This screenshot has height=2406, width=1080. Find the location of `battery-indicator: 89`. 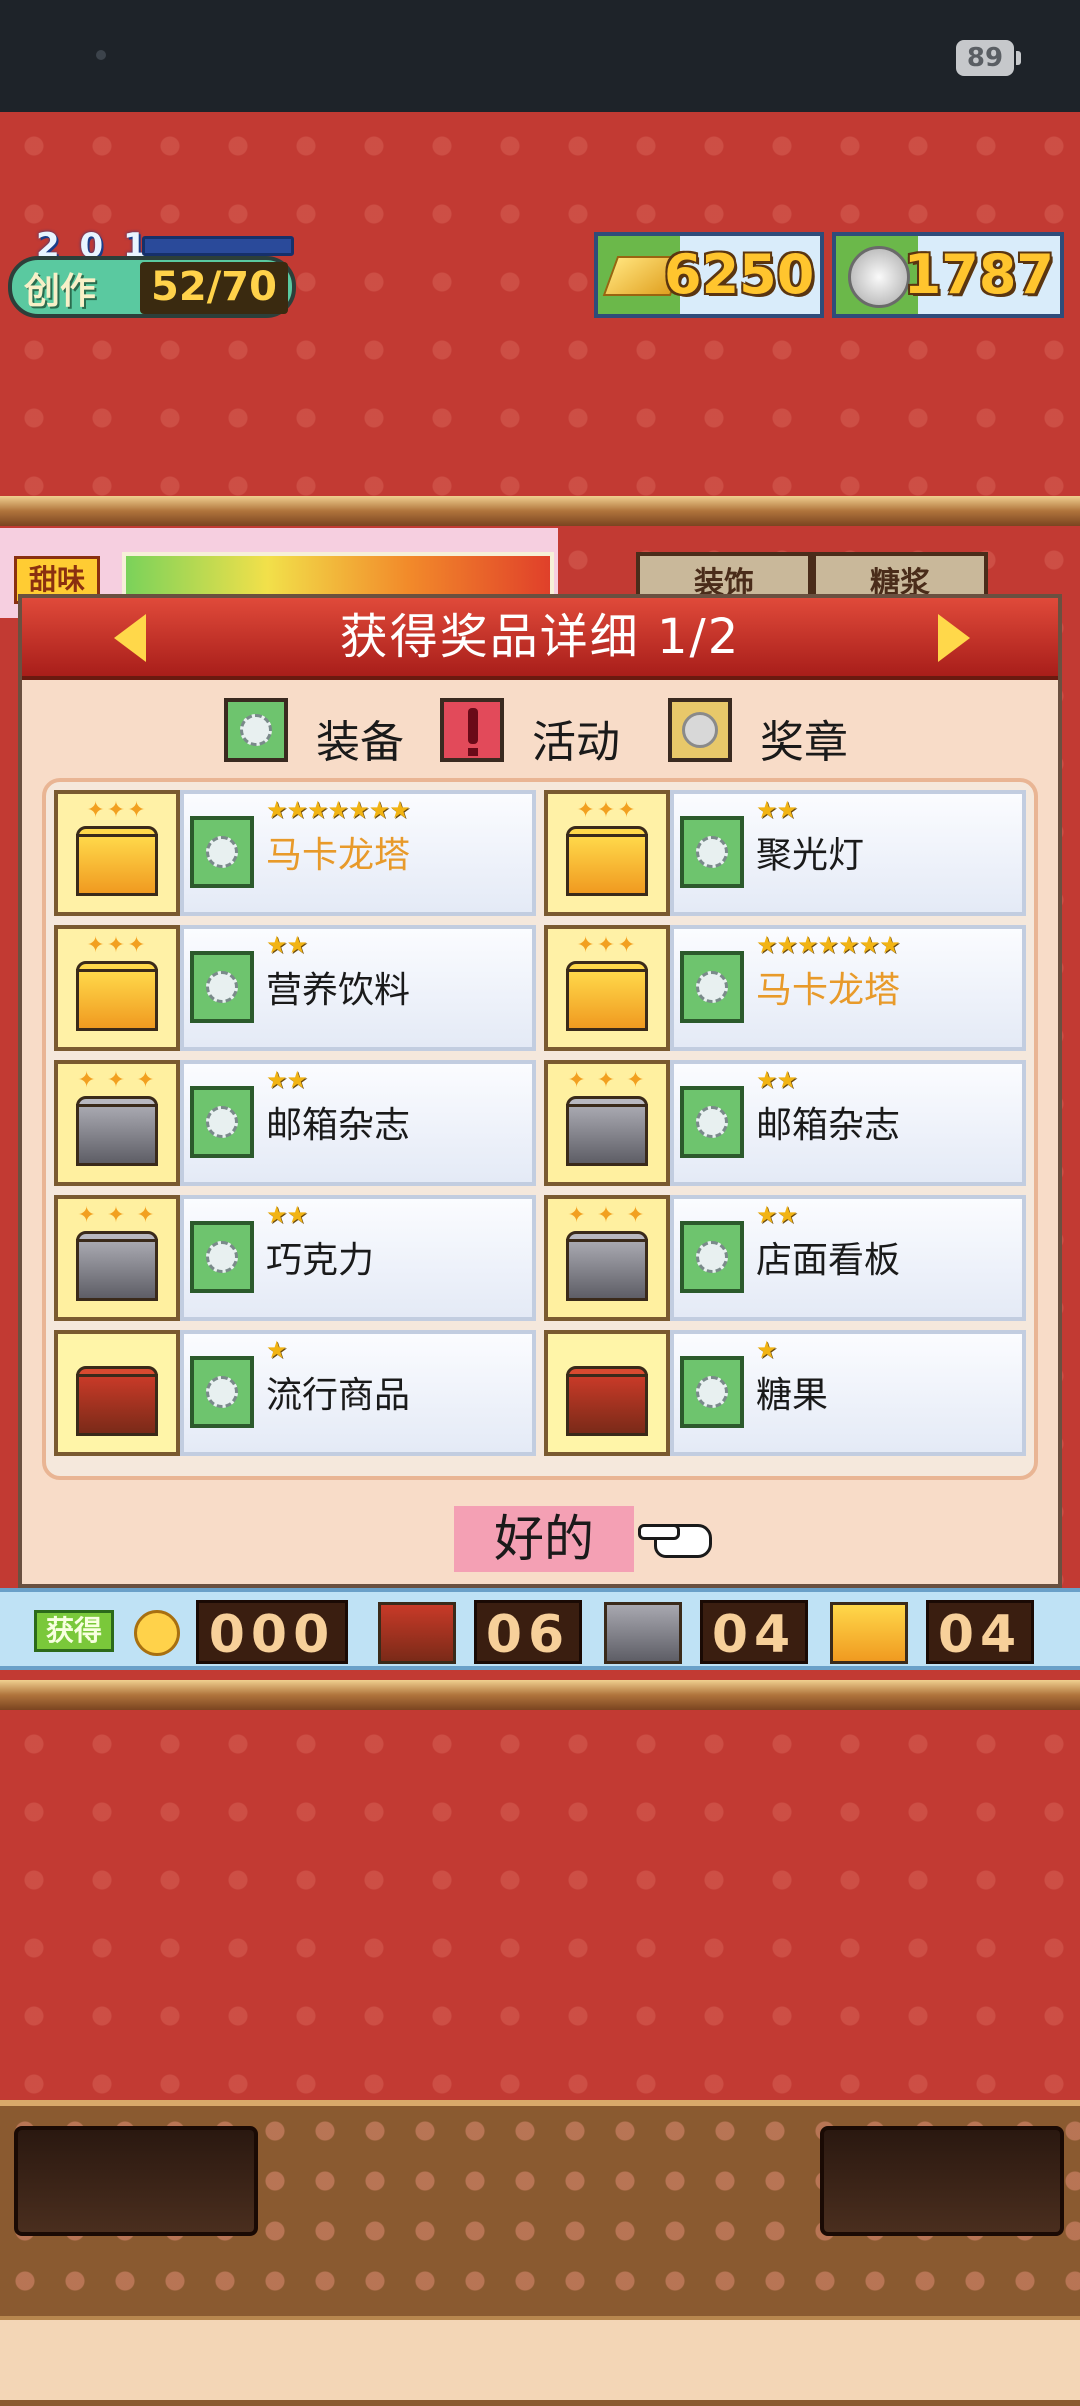

battery-indicator: 89 is located at coordinates (988, 58).